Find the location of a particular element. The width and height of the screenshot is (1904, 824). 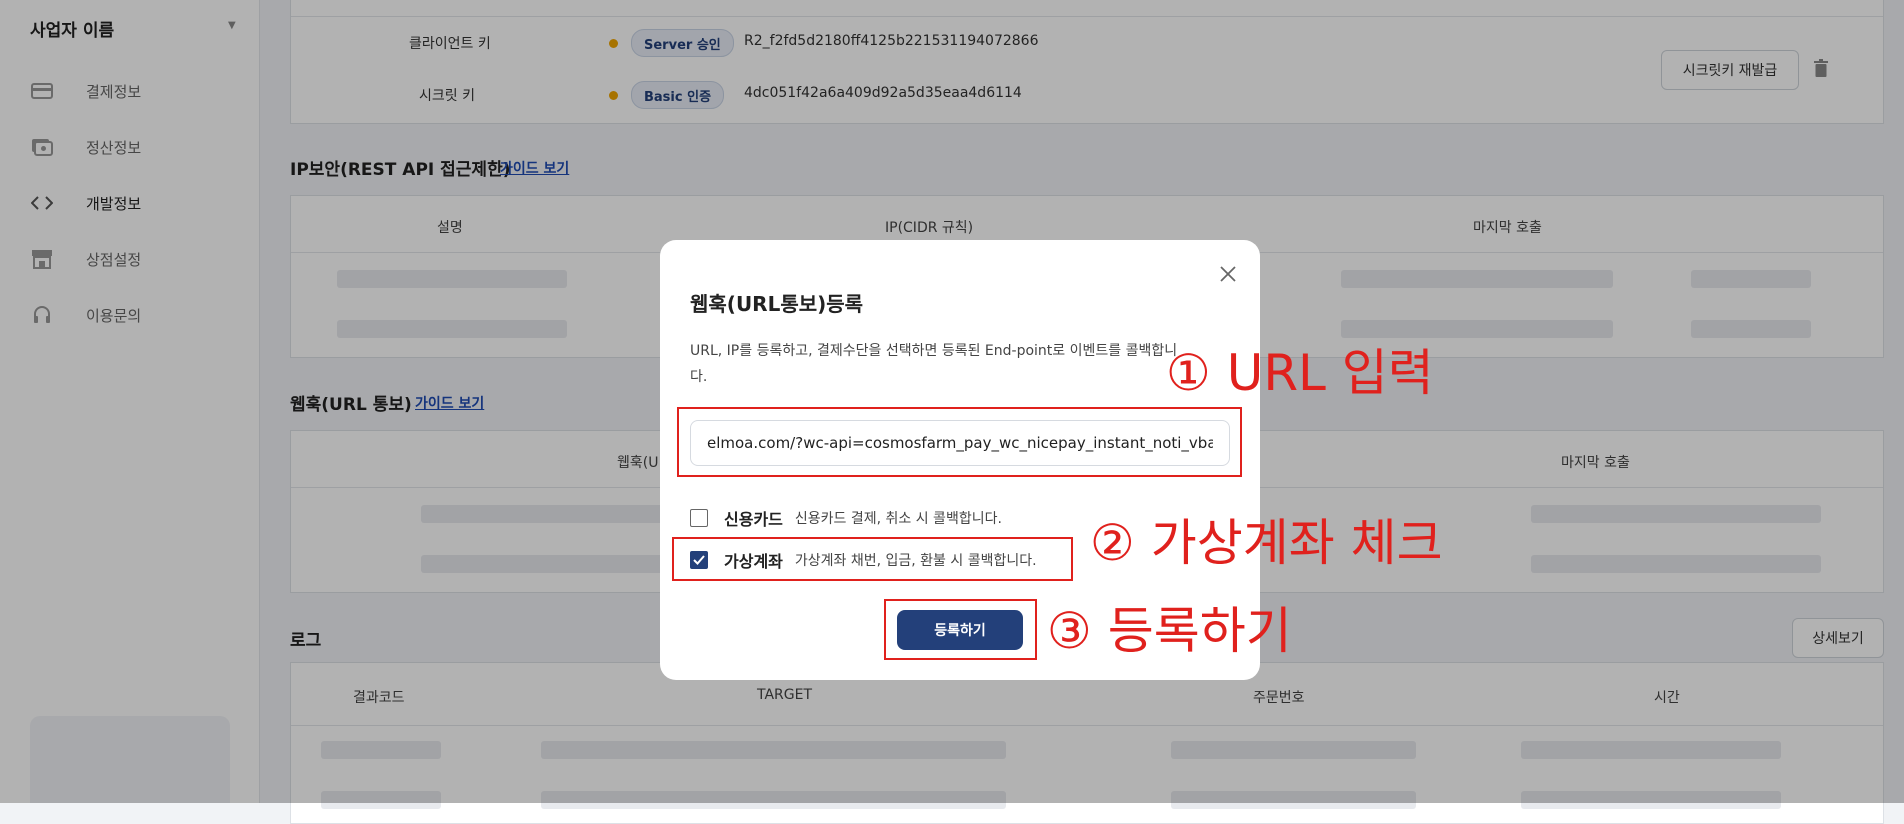

credit-card-checkbox is located at coordinates (699, 518).